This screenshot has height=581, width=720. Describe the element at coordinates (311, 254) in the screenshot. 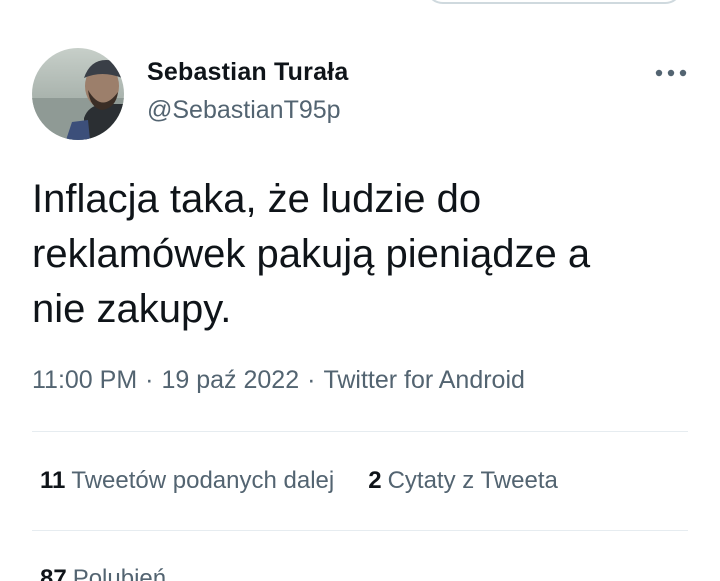

I see `tweet-text-line: reklamówek pakują pieniądze a` at that location.